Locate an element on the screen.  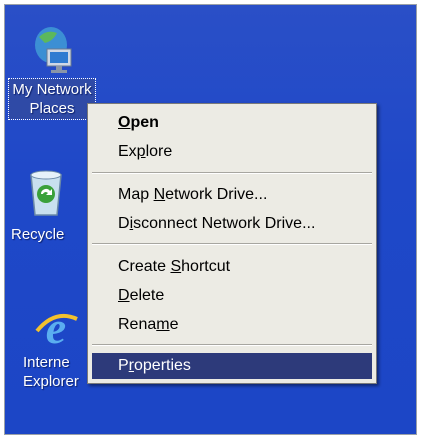
recycle-bin-label: Recycle is located at coordinates (38, 234).